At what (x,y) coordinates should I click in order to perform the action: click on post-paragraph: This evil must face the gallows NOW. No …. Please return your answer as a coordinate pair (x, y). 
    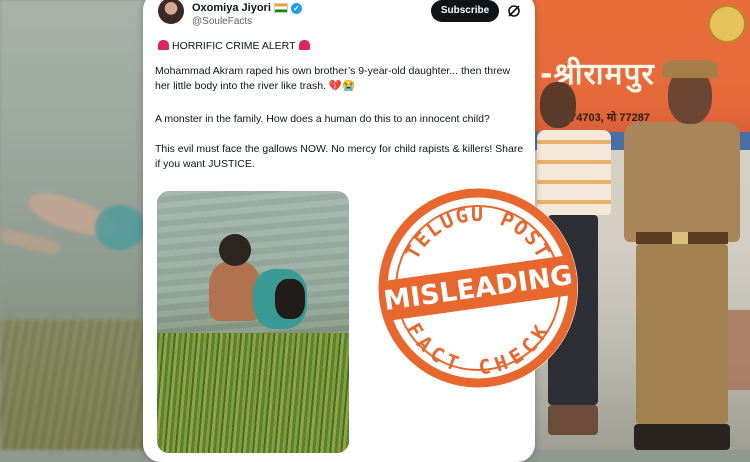
    Looking at the image, I should click on (339, 156).